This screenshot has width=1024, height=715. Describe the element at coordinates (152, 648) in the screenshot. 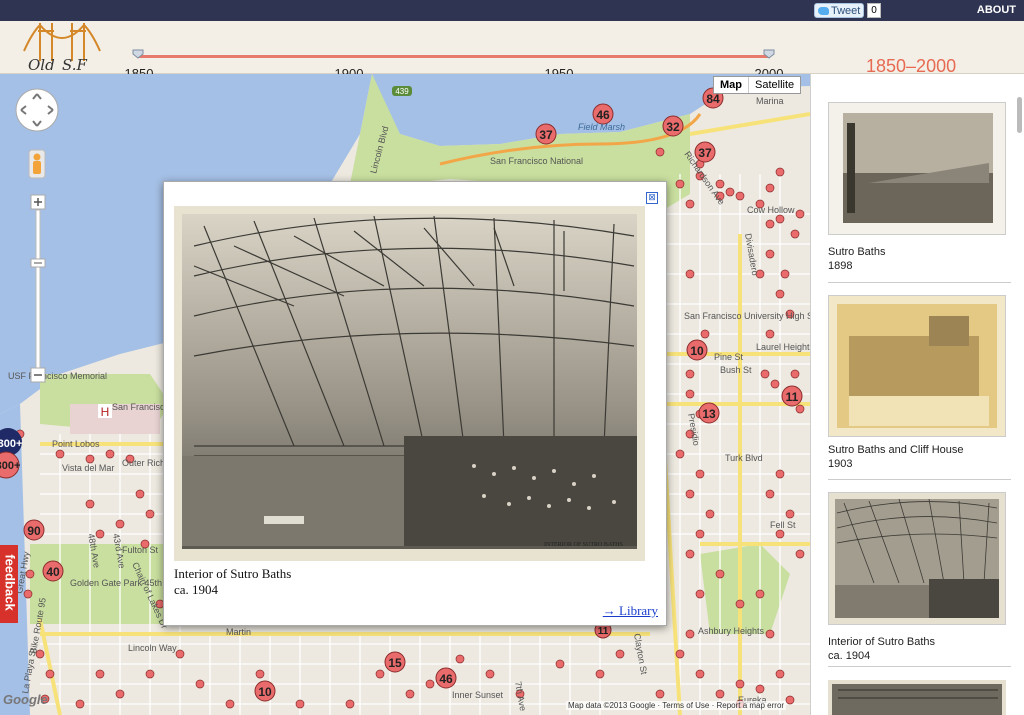

I see `svg-text: Lincoln Way` at that location.